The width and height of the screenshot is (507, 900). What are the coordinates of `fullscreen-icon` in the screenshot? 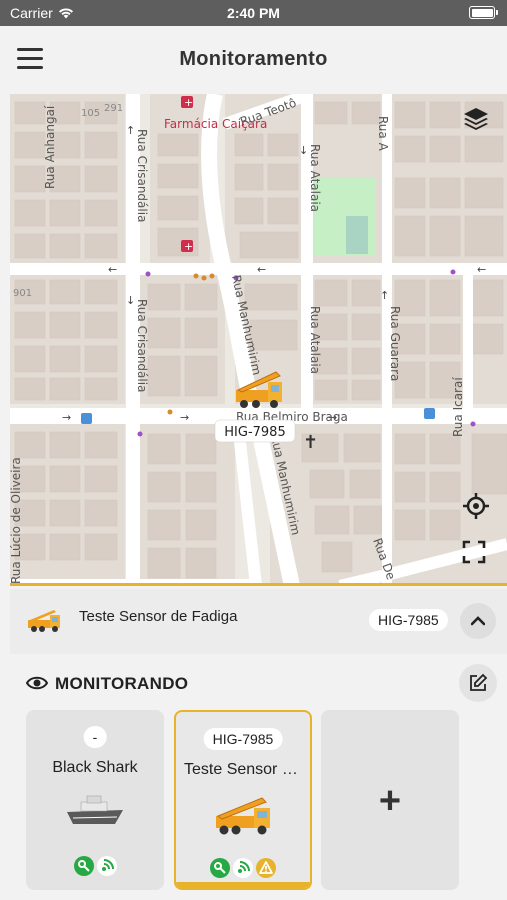 It's located at (479, 557).